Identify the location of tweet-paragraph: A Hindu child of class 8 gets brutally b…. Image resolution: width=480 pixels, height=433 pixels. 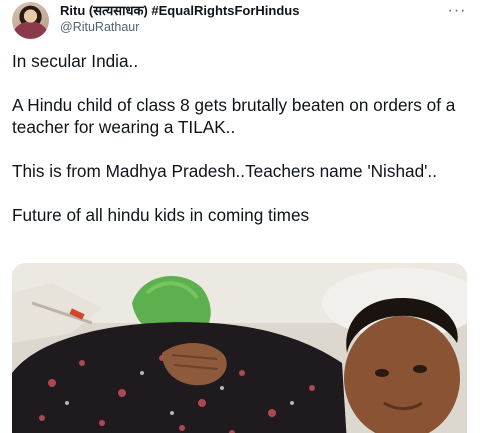
(234, 116).